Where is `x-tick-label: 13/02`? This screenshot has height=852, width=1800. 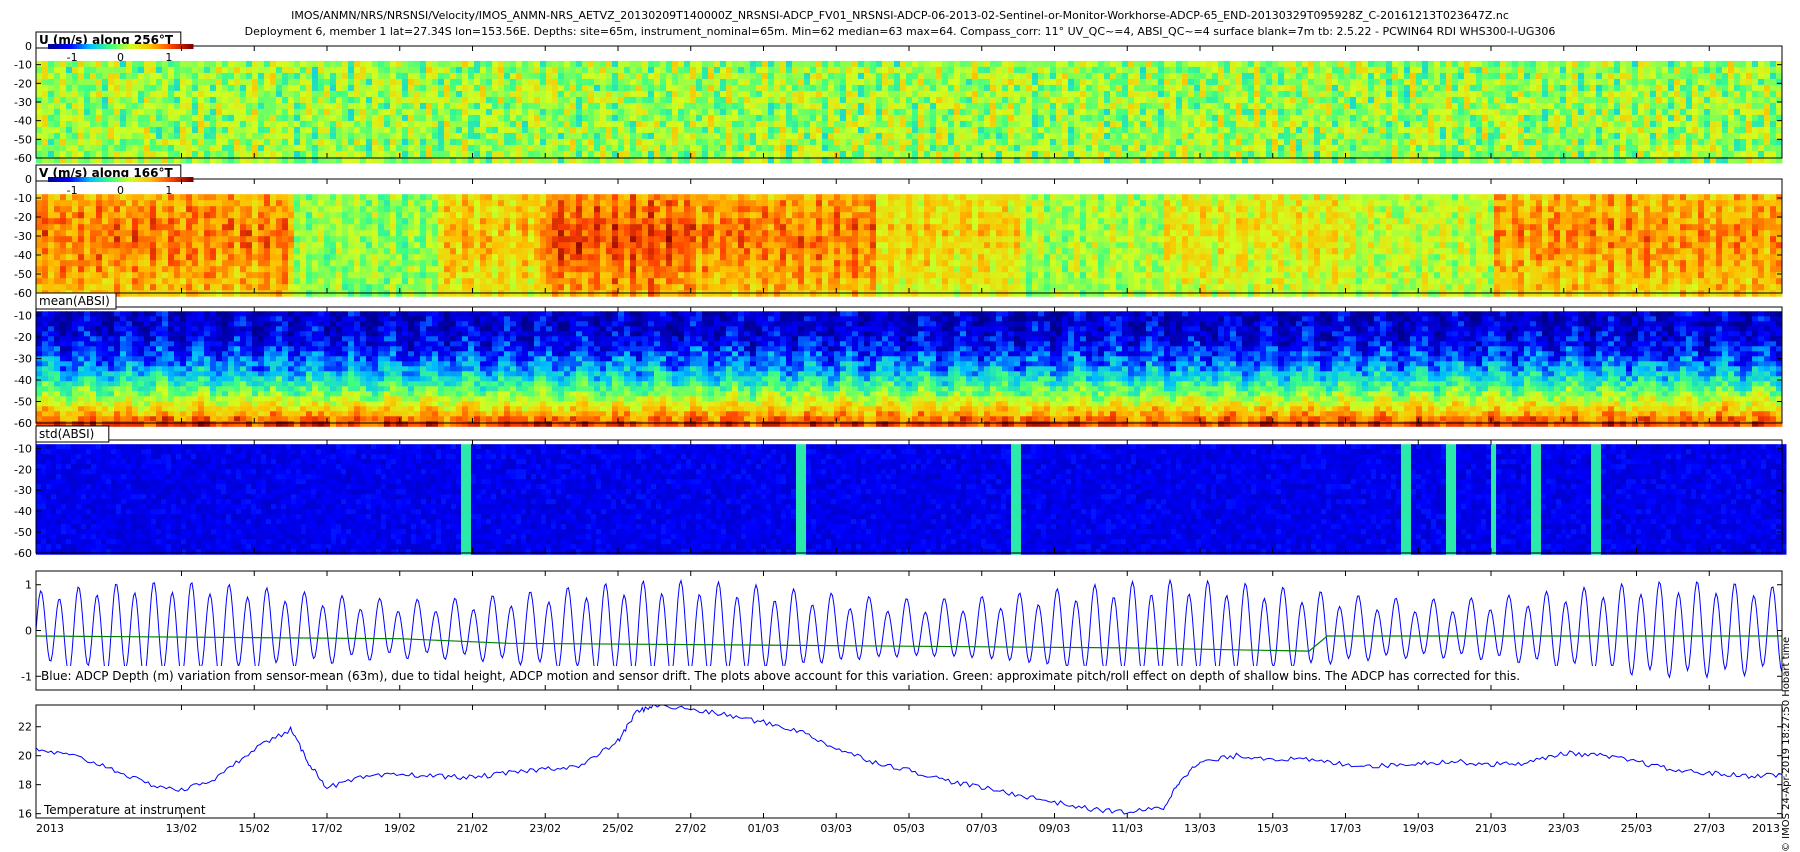
x-tick-label: 13/02 is located at coordinates (182, 828).